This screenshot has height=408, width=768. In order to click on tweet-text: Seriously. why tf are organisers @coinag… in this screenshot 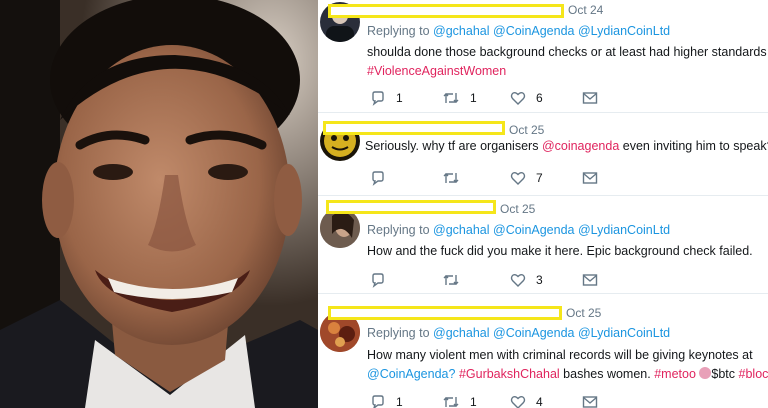, I will do `click(566, 146)`.